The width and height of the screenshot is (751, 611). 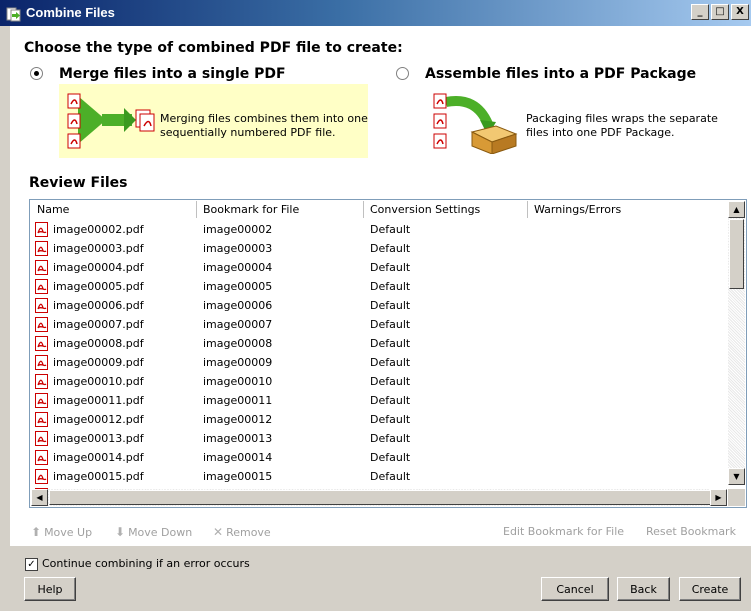 What do you see at coordinates (146, 563) in the screenshot?
I see `continue-on-error-label: Continue combining if an error occurs` at bounding box center [146, 563].